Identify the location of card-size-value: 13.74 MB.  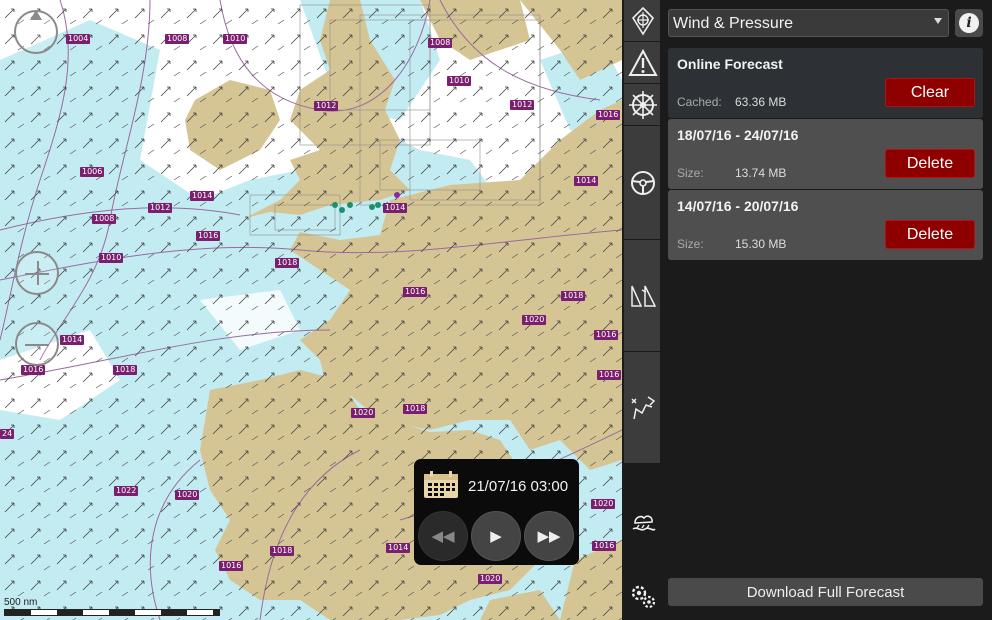
(761, 173).